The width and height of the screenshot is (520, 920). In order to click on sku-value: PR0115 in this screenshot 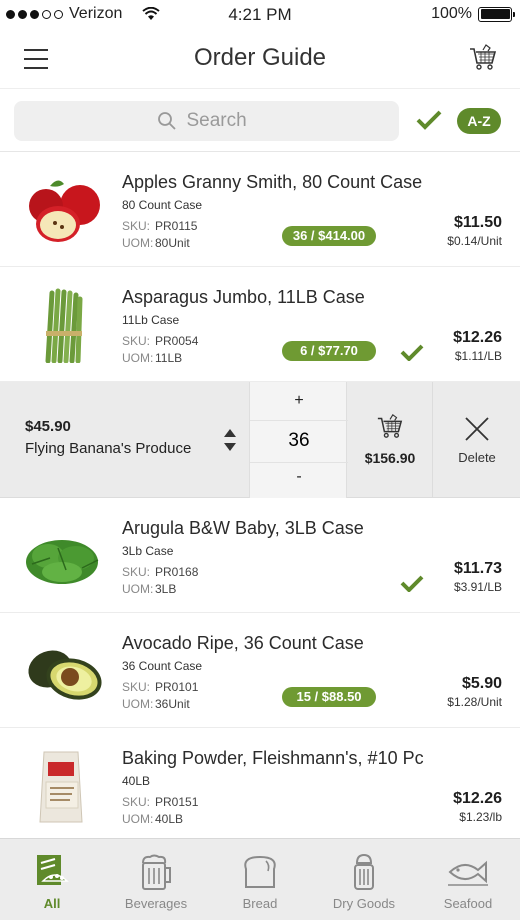, I will do `click(176, 226)`.